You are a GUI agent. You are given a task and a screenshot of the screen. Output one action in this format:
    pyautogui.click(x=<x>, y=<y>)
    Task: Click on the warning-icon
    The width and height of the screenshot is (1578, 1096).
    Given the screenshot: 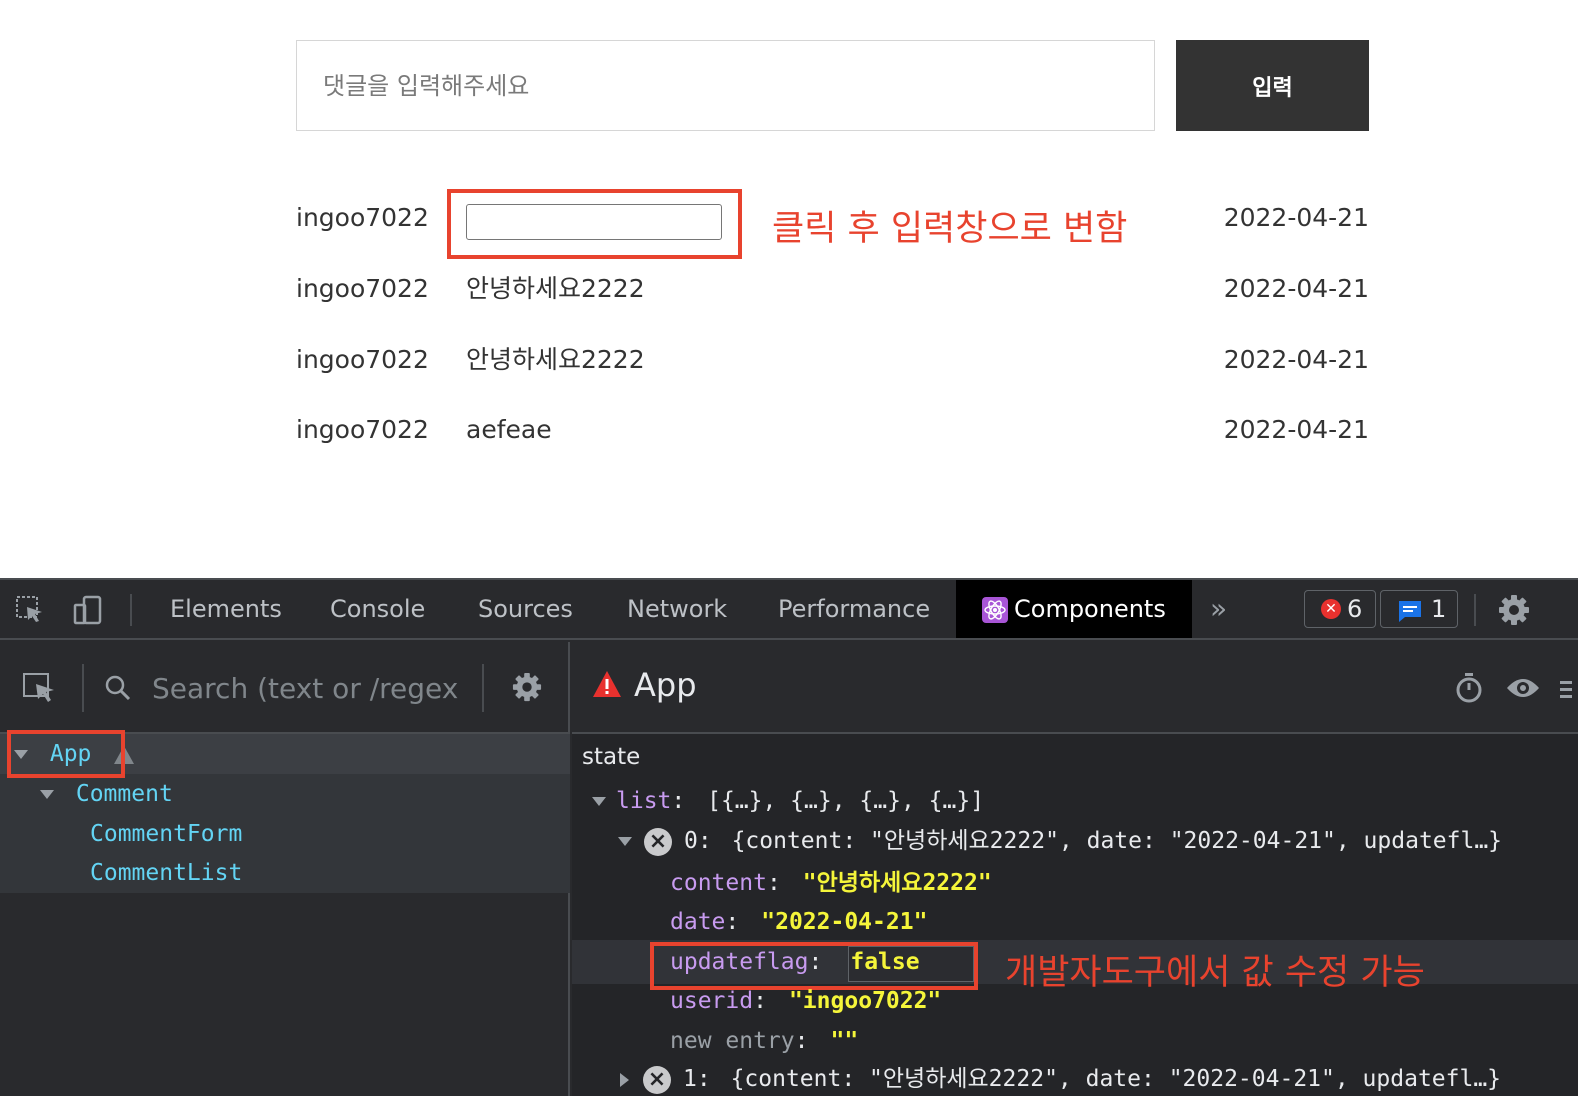 What is the action you would take?
    pyautogui.click(x=607, y=684)
    